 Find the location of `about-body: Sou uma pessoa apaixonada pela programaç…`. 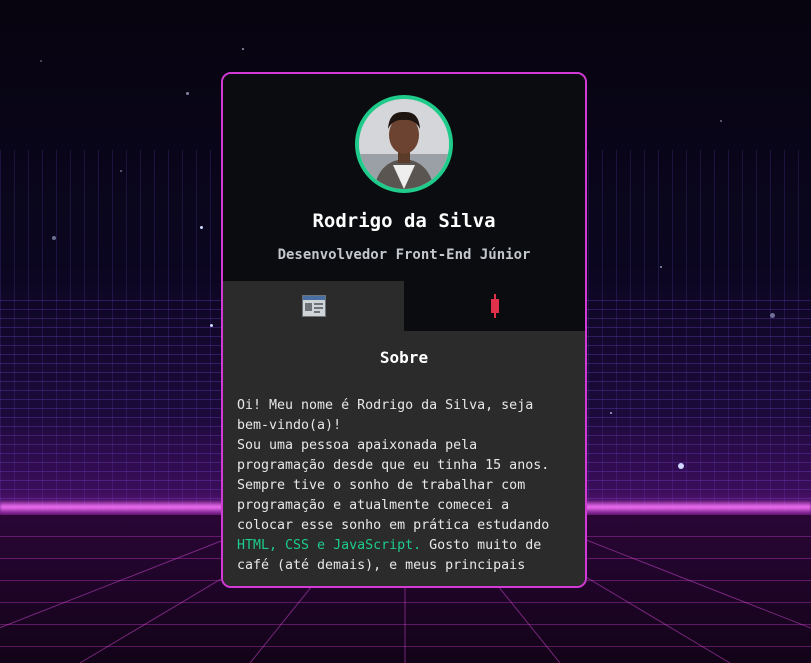

about-body: Sou uma pessoa apaixonada pela programaç… is located at coordinates (393, 485).